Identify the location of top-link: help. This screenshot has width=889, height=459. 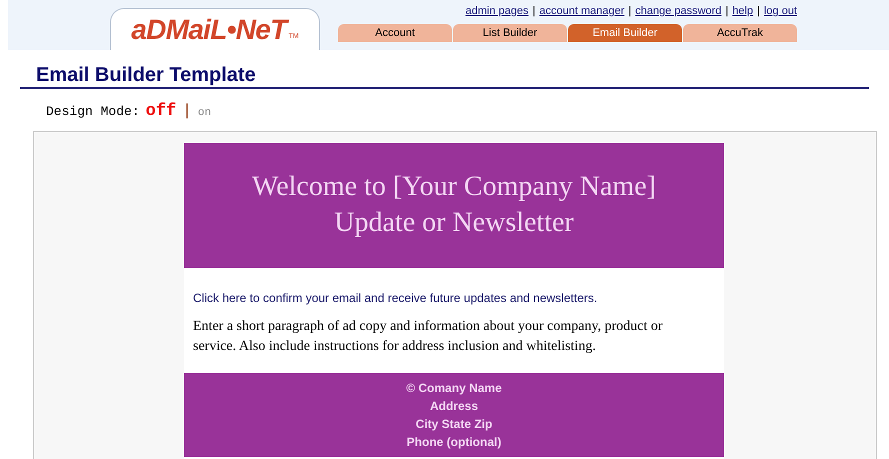
(743, 11).